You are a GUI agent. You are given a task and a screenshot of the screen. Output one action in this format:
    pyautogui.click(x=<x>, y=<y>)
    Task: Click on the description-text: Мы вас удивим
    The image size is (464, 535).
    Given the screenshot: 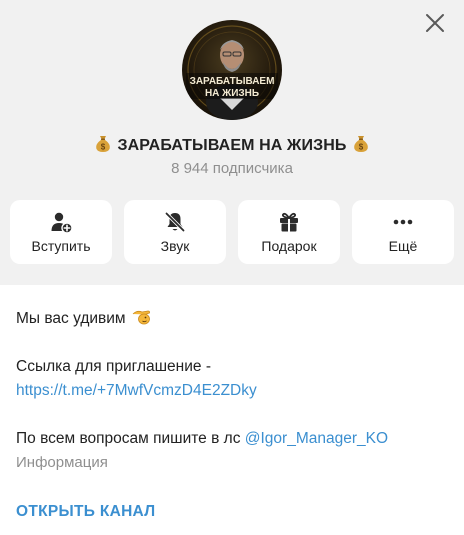 What is the action you would take?
    pyautogui.click(x=71, y=318)
    